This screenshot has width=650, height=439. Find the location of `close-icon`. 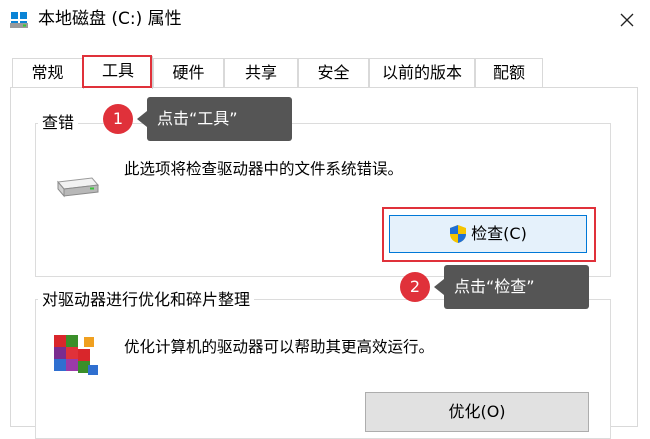

close-icon is located at coordinates (627, 20).